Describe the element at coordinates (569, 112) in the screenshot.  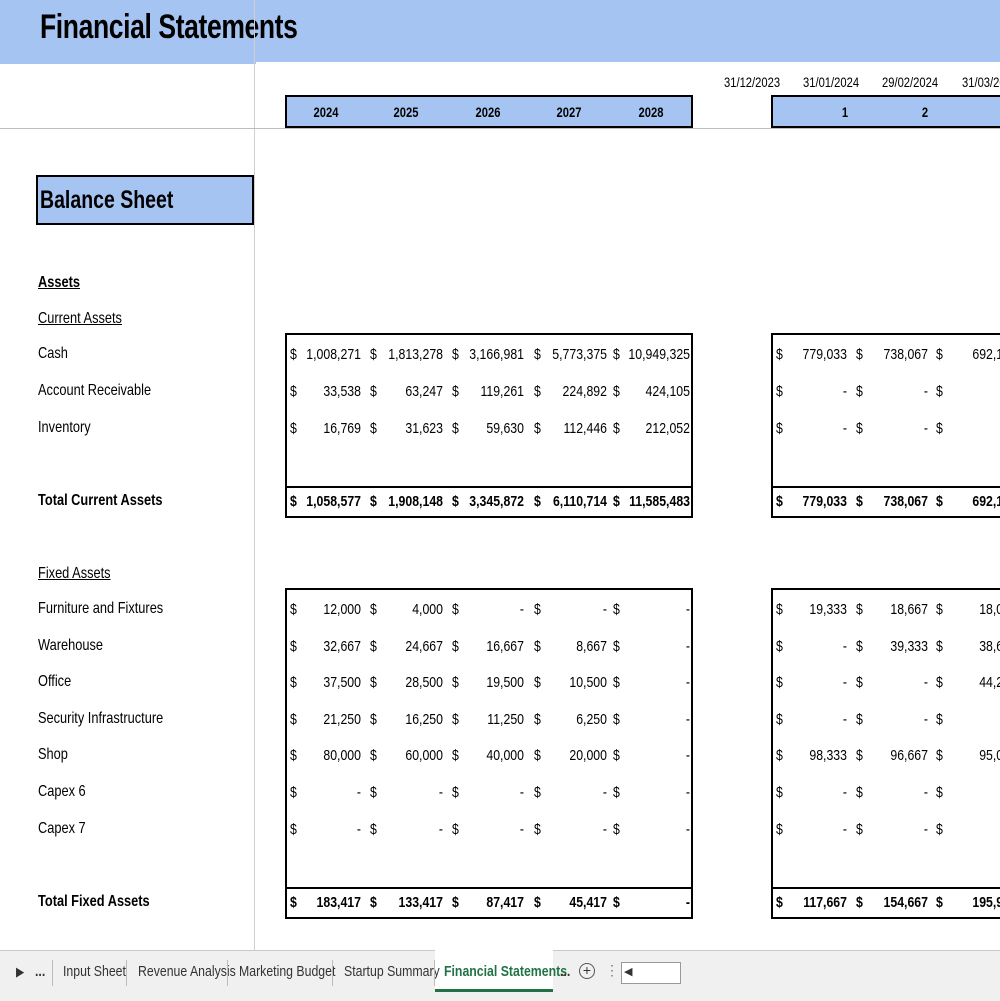
I see `year-header: 2027` at that location.